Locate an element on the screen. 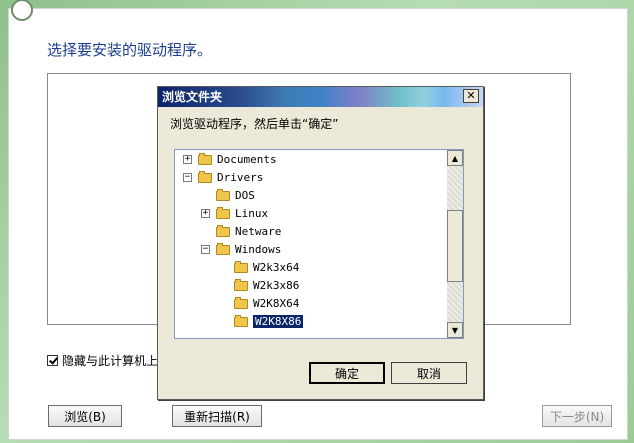 This screenshot has height=443, width=634. tree-item-label: Documents is located at coordinates (247, 159).